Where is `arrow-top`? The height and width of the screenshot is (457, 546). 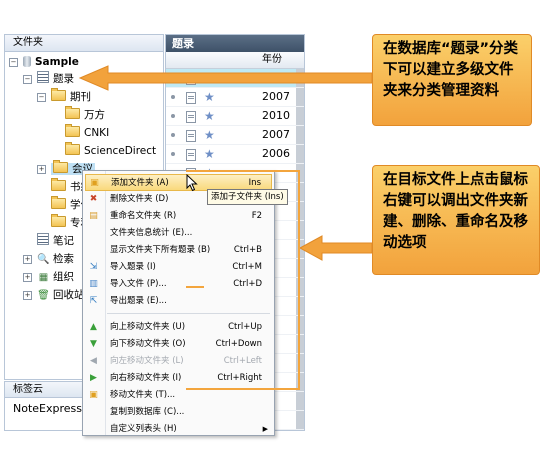 arrow-top is located at coordinates (225, 78).